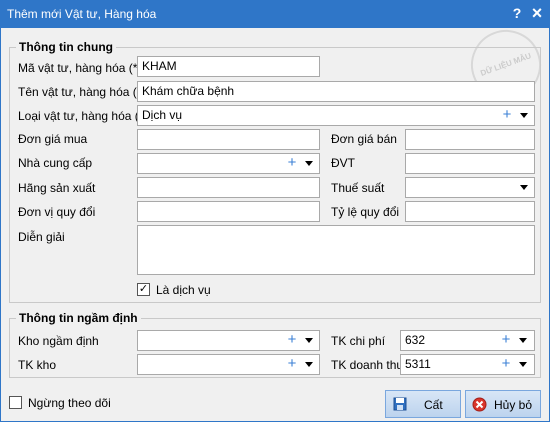 This screenshot has height=422, width=550. What do you see at coordinates (418, 364) in the screenshot?
I see `revenue-acc-value: 5311` at bounding box center [418, 364].